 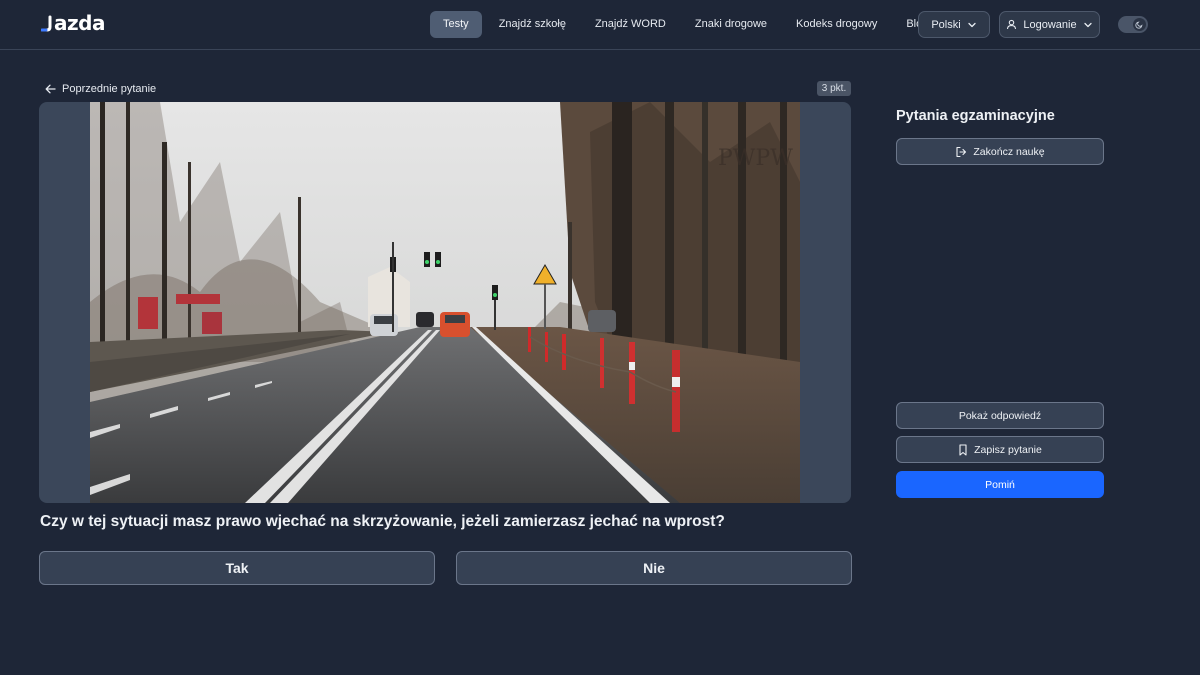 I want to click on nav-item-kodeks-drogowy: Kodeks drogowy, so click(x=836, y=24).